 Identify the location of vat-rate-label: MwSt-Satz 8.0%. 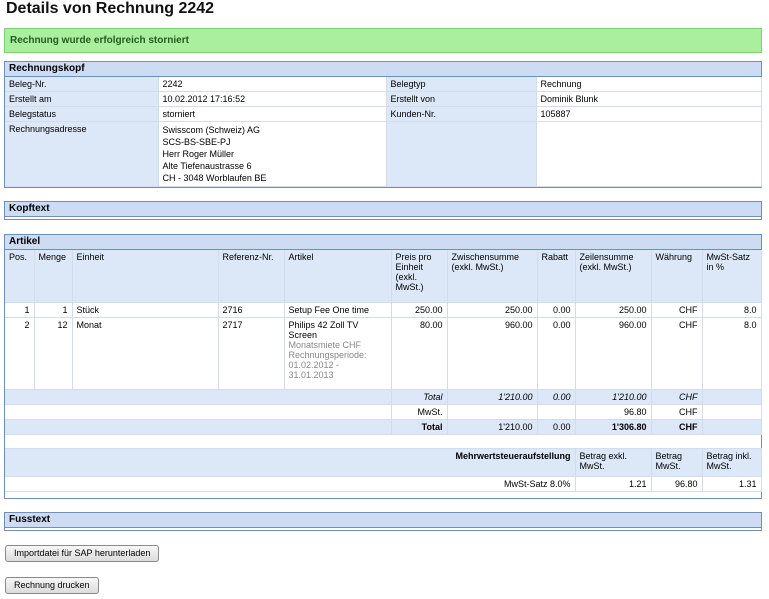
(290, 484).